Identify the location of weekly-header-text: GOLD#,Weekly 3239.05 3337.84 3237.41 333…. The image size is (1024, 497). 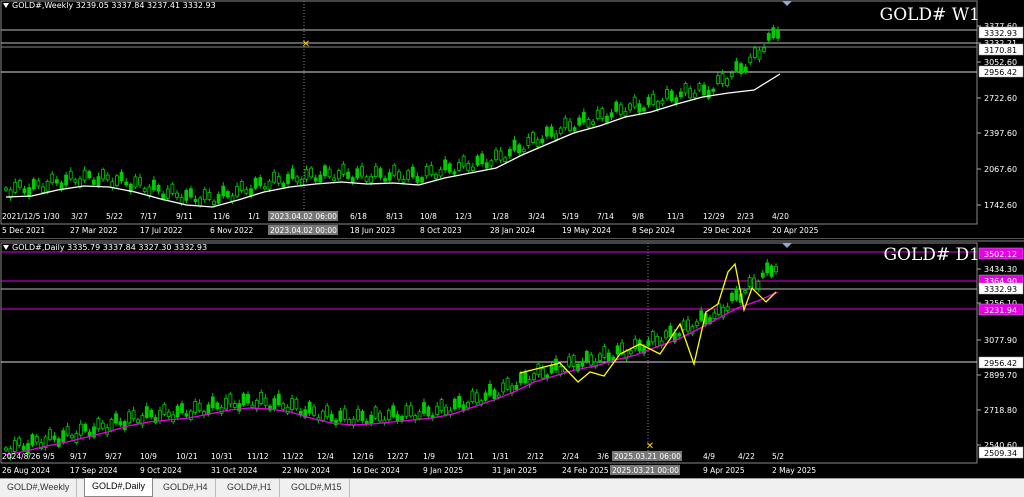
(114, 5).